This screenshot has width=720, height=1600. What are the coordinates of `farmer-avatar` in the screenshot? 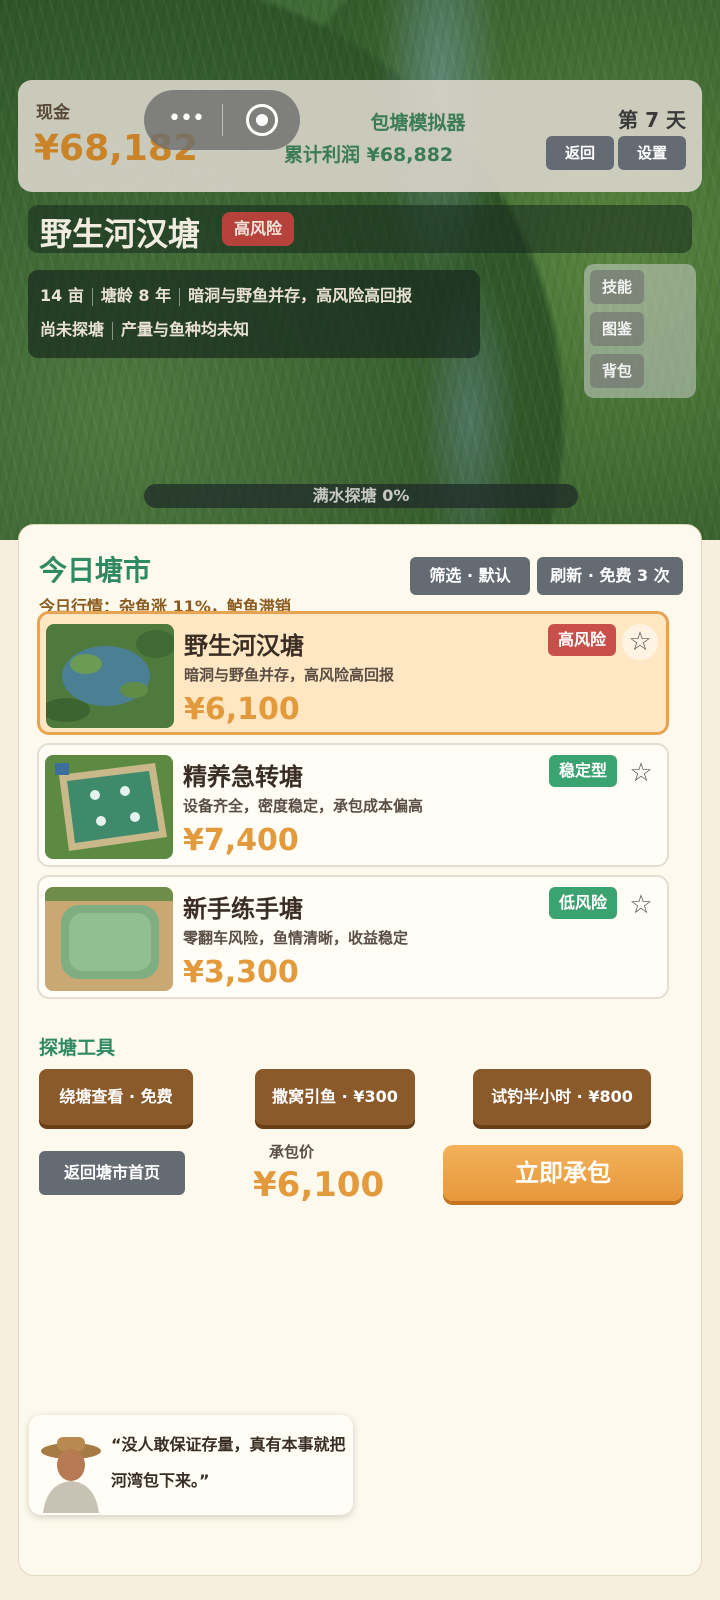 It's located at (71, 1471).